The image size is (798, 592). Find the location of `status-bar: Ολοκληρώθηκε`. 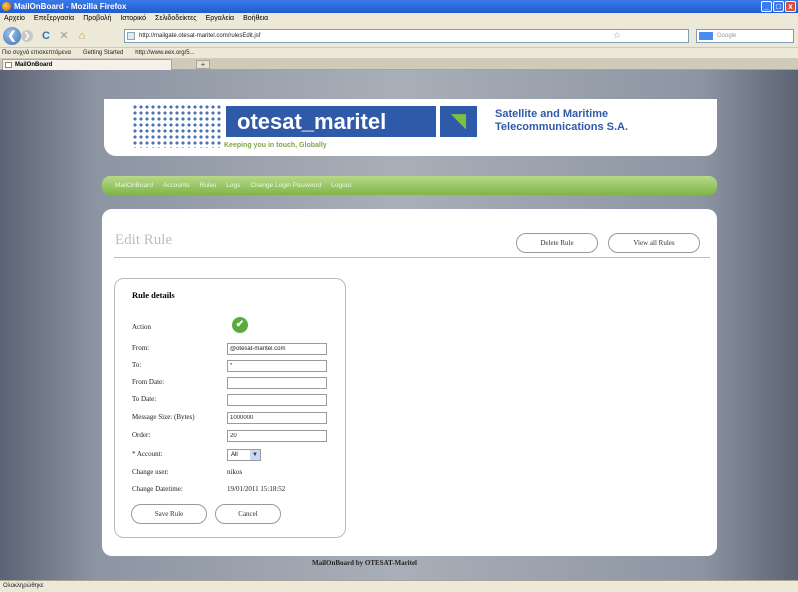

status-bar: Ολοκληρώθηκε is located at coordinates (399, 586).